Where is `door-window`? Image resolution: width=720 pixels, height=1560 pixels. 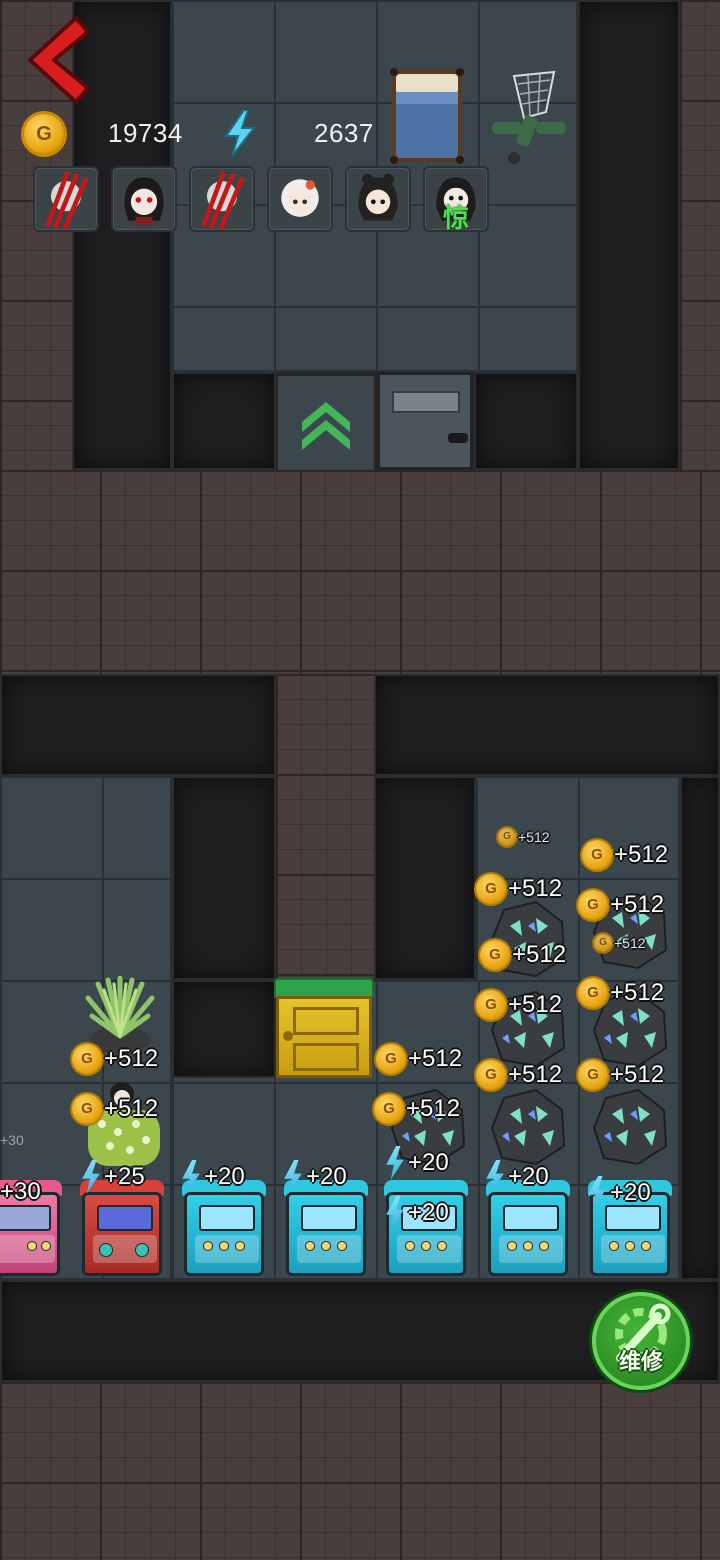
door-window is located at coordinates (426, 402).